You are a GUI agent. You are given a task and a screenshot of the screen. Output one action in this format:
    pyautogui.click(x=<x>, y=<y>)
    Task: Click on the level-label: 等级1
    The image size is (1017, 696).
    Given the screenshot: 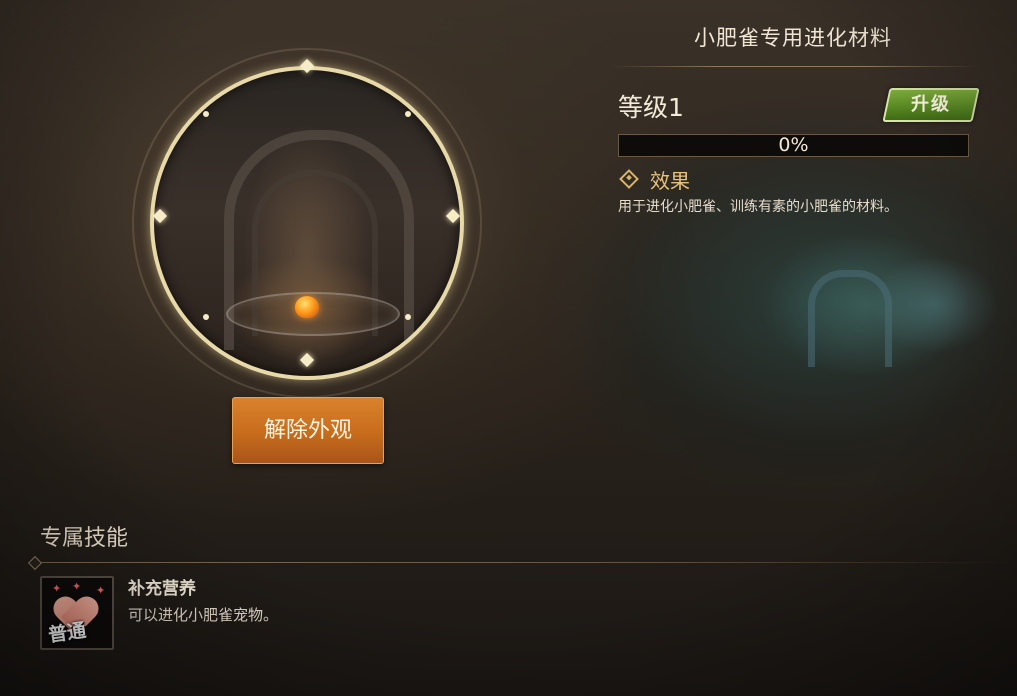 What is the action you would take?
    pyautogui.click(x=651, y=107)
    